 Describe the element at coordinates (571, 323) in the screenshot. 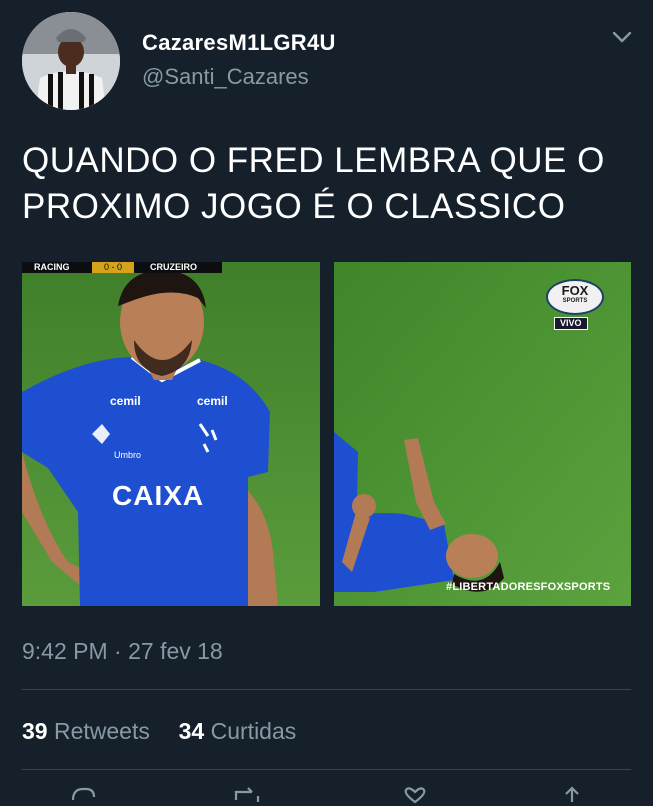

I see `live-badge: VIVO` at that location.